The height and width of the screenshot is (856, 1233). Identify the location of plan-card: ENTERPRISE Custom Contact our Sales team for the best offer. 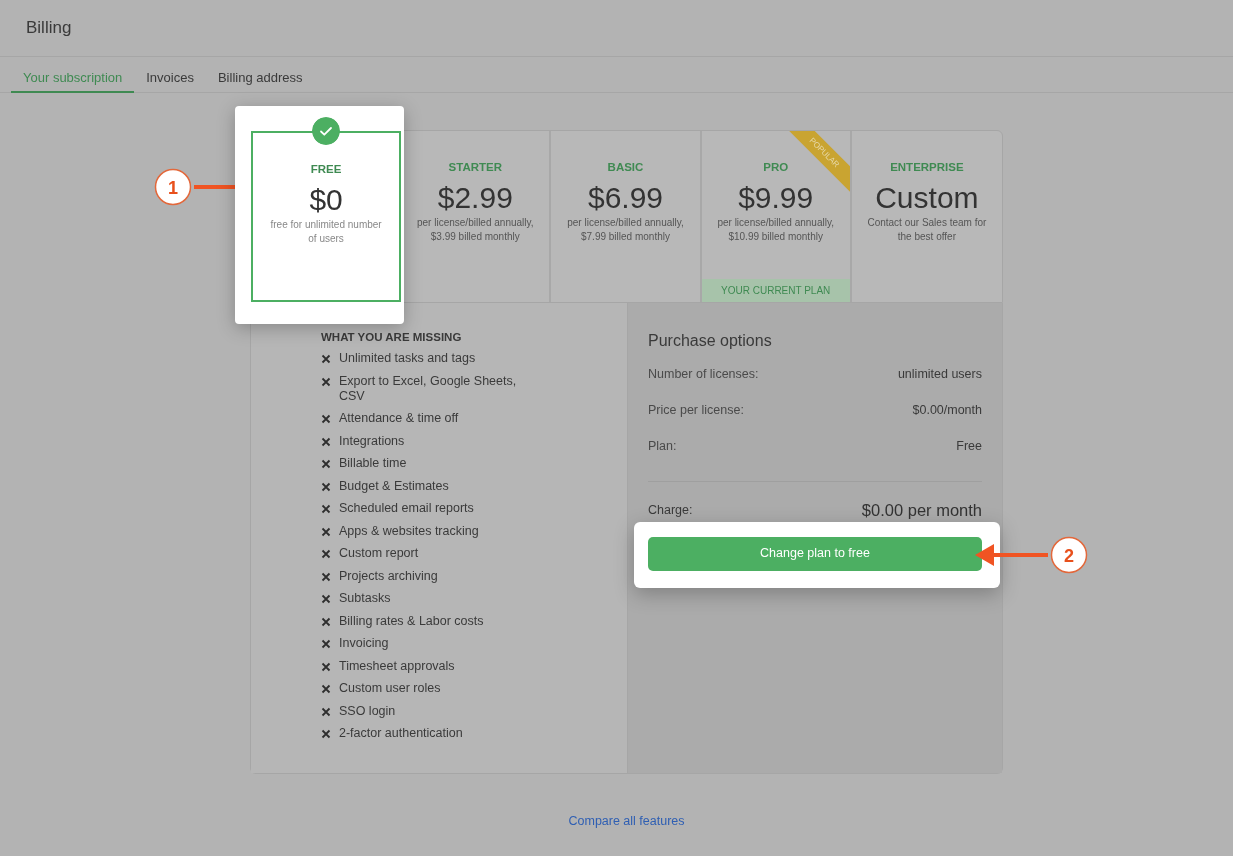
(926, 216).